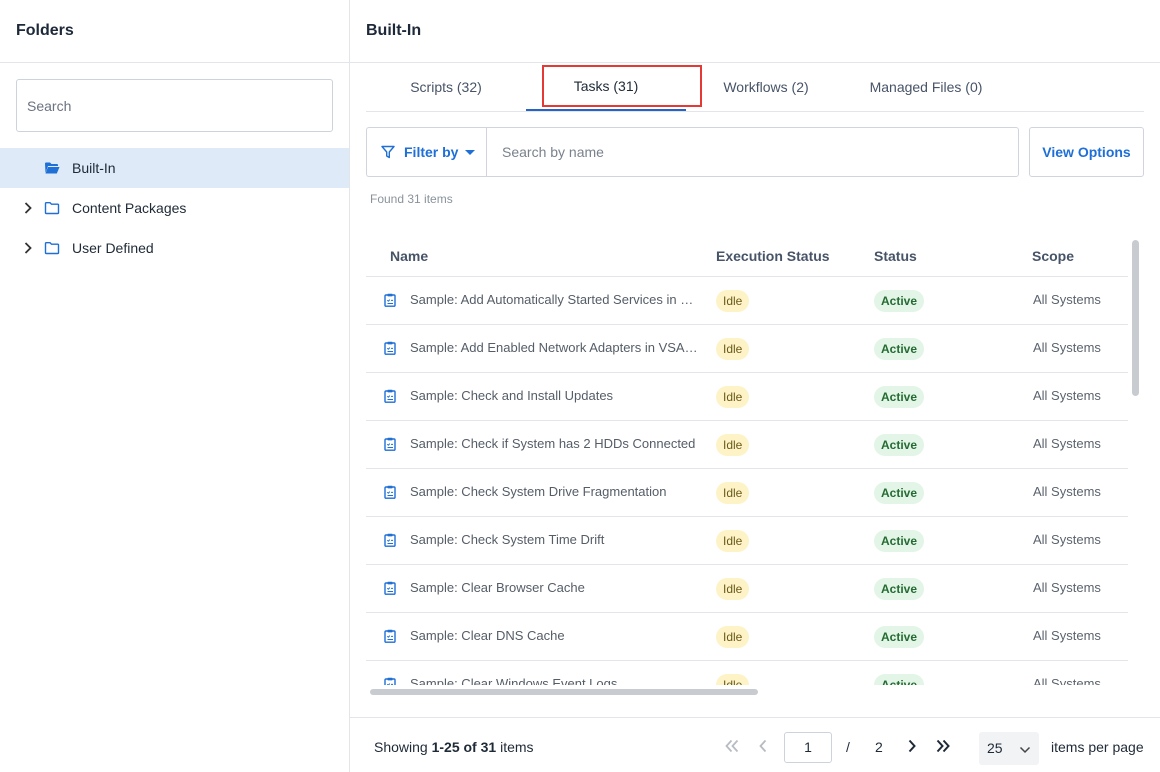 This screenshot has height=772, width=1160. Describe the element at coordinates (895, 256) in the screenshot. I see `column-header-status: Status` at that location.